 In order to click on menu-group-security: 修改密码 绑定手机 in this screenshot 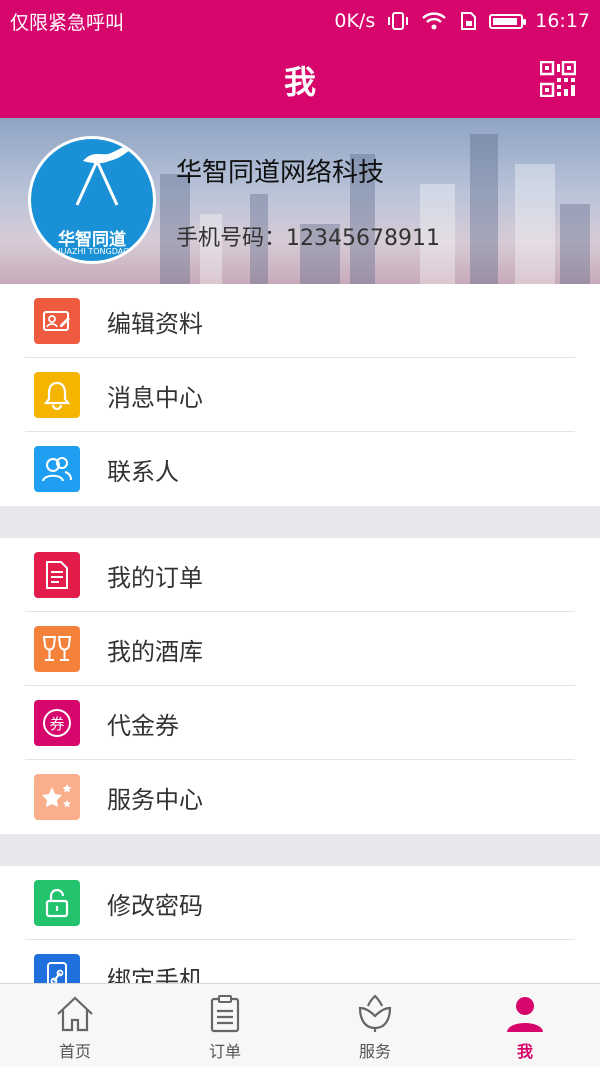, I will do `click(300, 924)`.